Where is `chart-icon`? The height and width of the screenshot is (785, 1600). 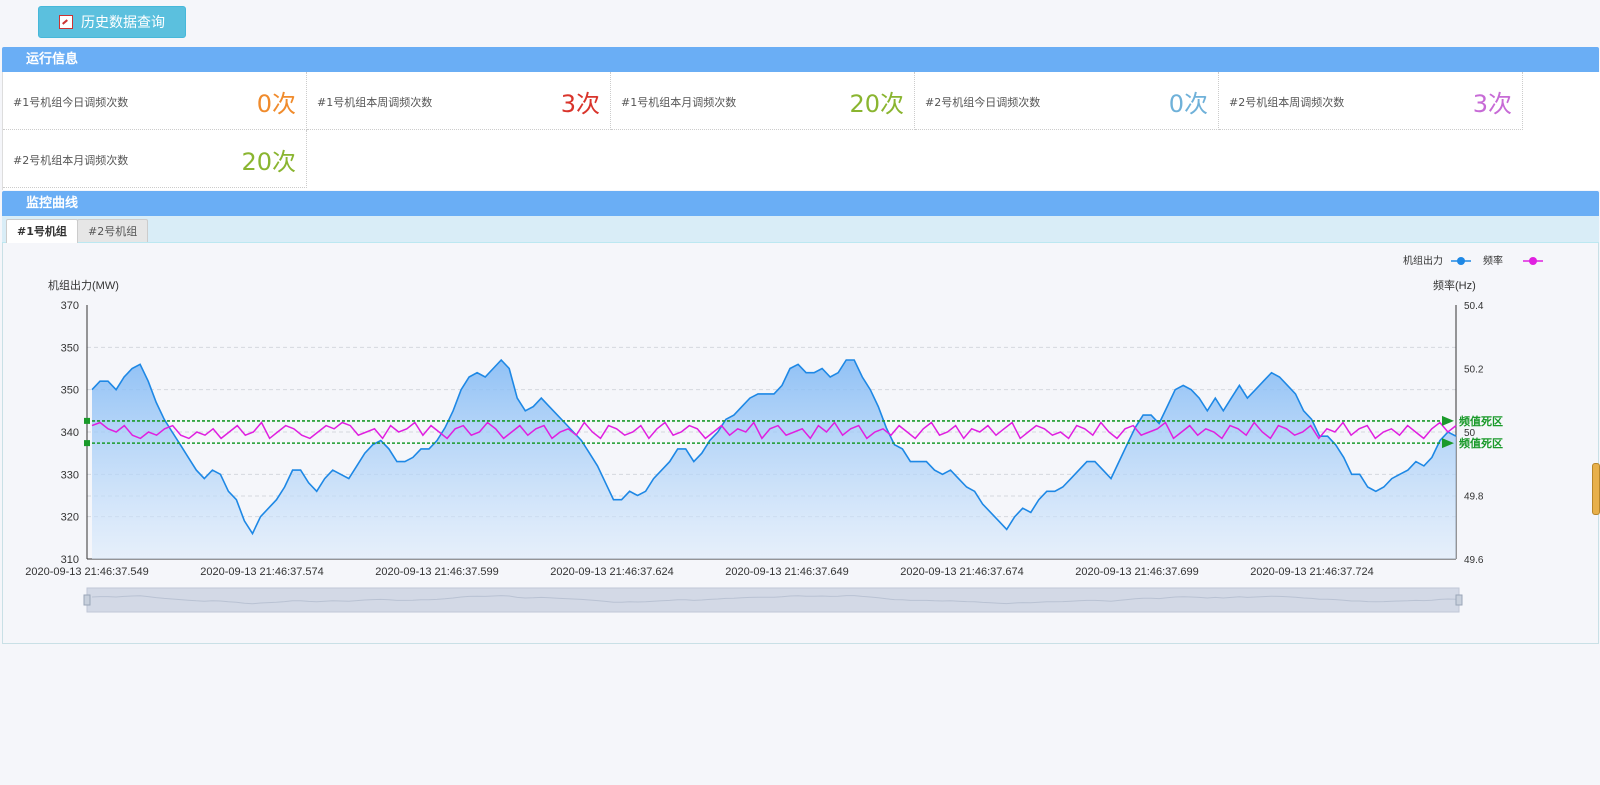
chart-icon is located at coordinates (66, 22).